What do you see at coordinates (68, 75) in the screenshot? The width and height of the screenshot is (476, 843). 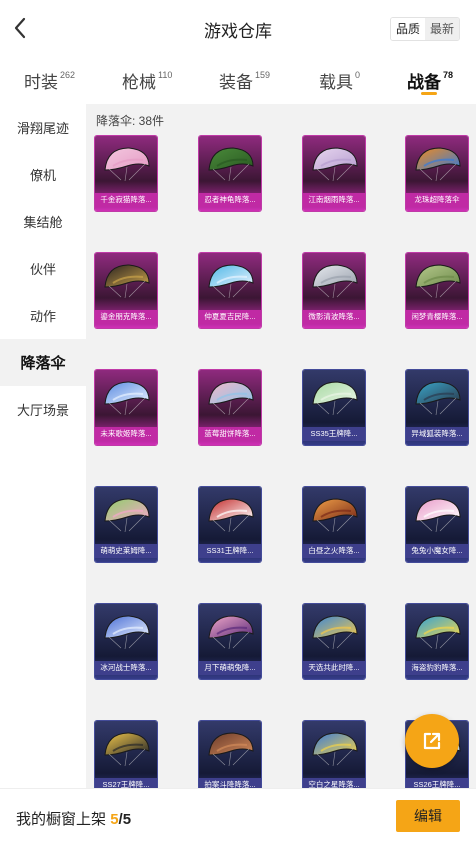 I see `tab-count: 262` at bounding box center [68, 75].